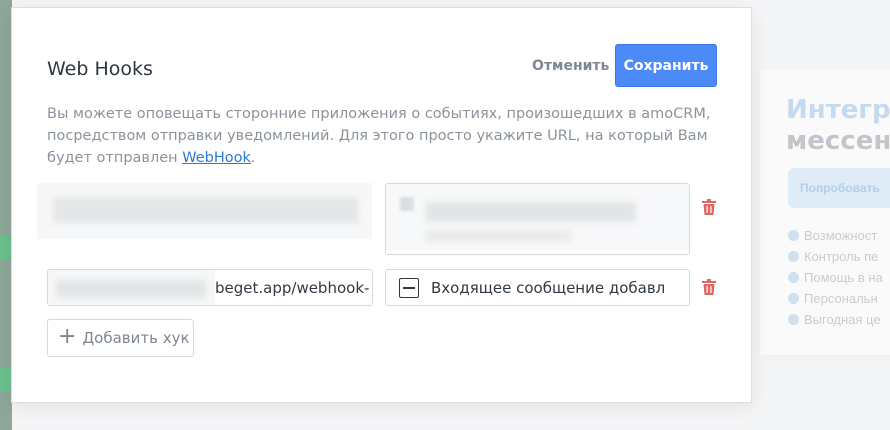 The width and height of the screenshot is (890, 430). Describe the element at coordinates (835, 256) in the screenshot. I see `promo-feature: Контроль пе` at that location.